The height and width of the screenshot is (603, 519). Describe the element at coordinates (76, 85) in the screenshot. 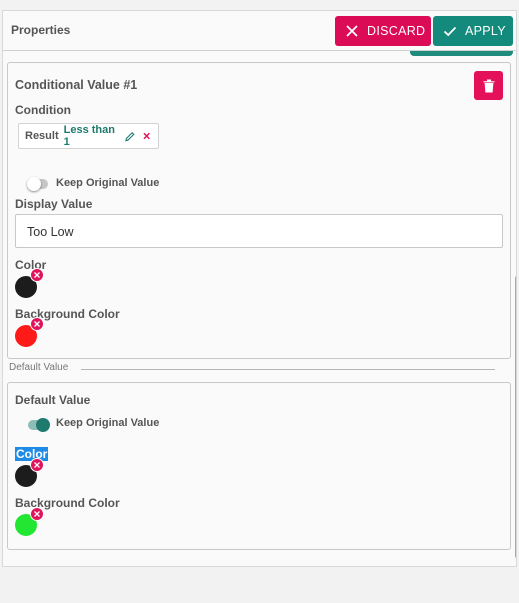

I see `conditional-value-title: Conditional Value #1` at that location.